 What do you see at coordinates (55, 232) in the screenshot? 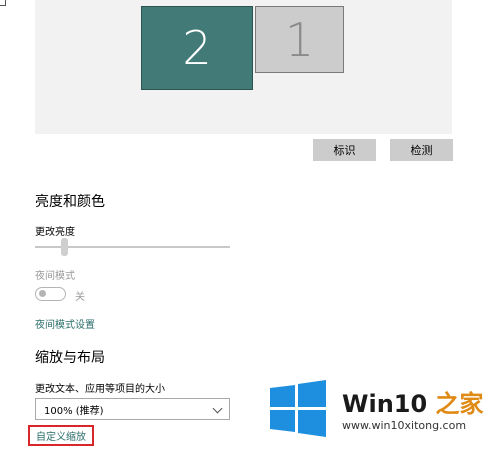
I see `brightness-label: 更改亮度` at bounding box center [55, 232].